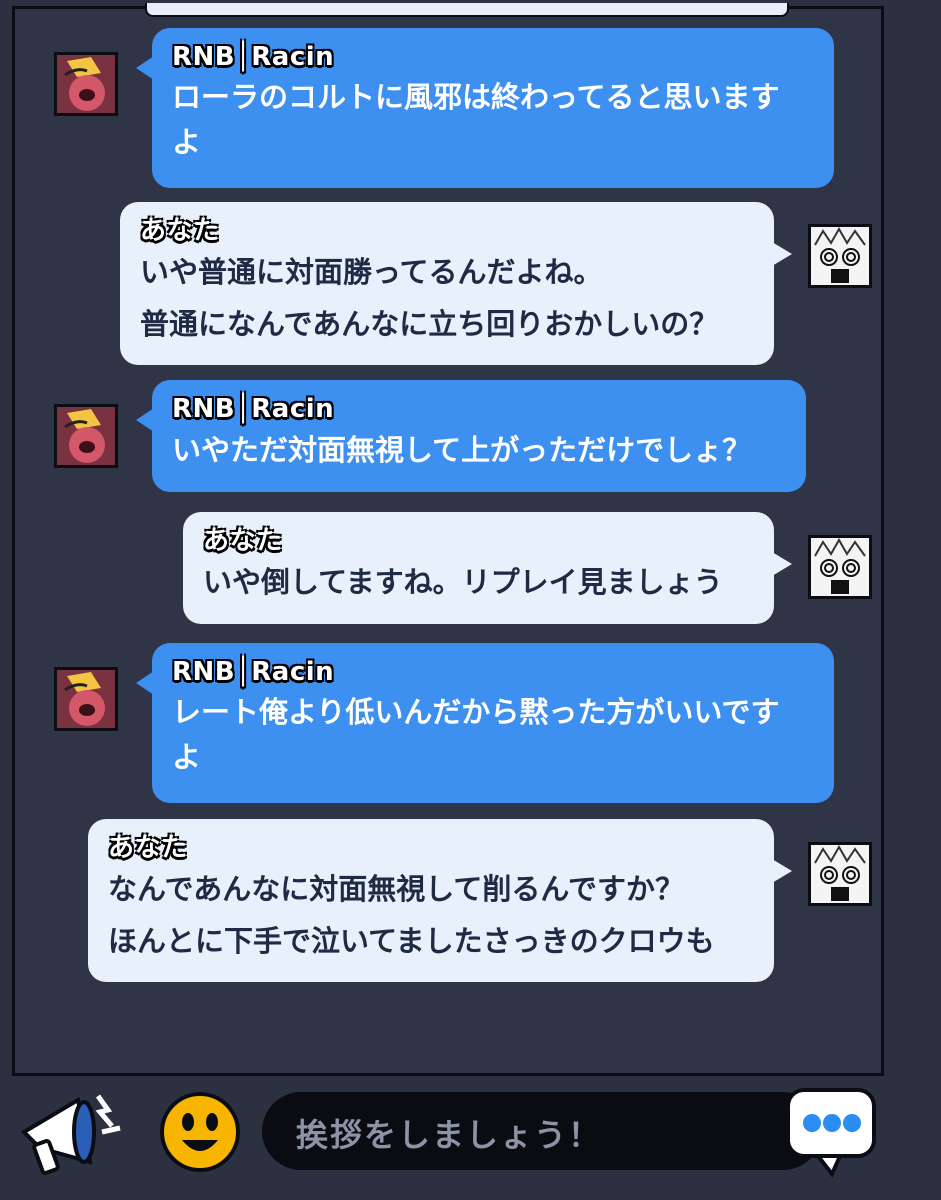  Describe the element at coordinates (449, 1135) in the screenshot. I see `chat-input-placeholder: 挨拶をしましょう！` at that location.